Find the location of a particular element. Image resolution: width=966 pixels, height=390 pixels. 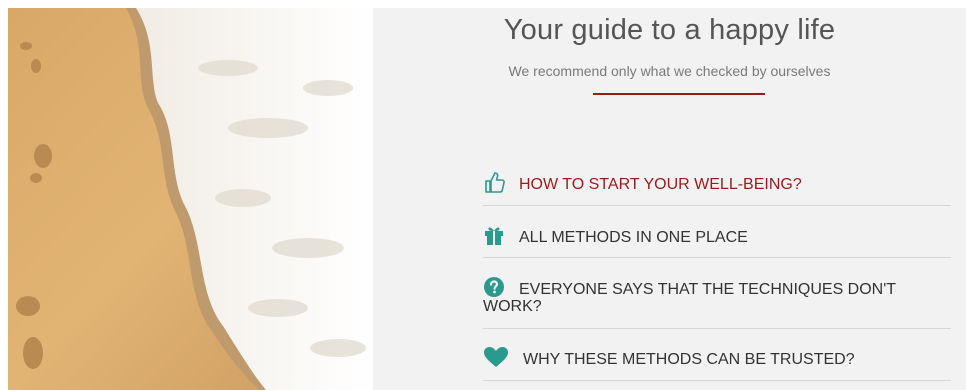

menu-item-label: ALL METHODS IN ONE PLACE is located at coordinates (633, 237).